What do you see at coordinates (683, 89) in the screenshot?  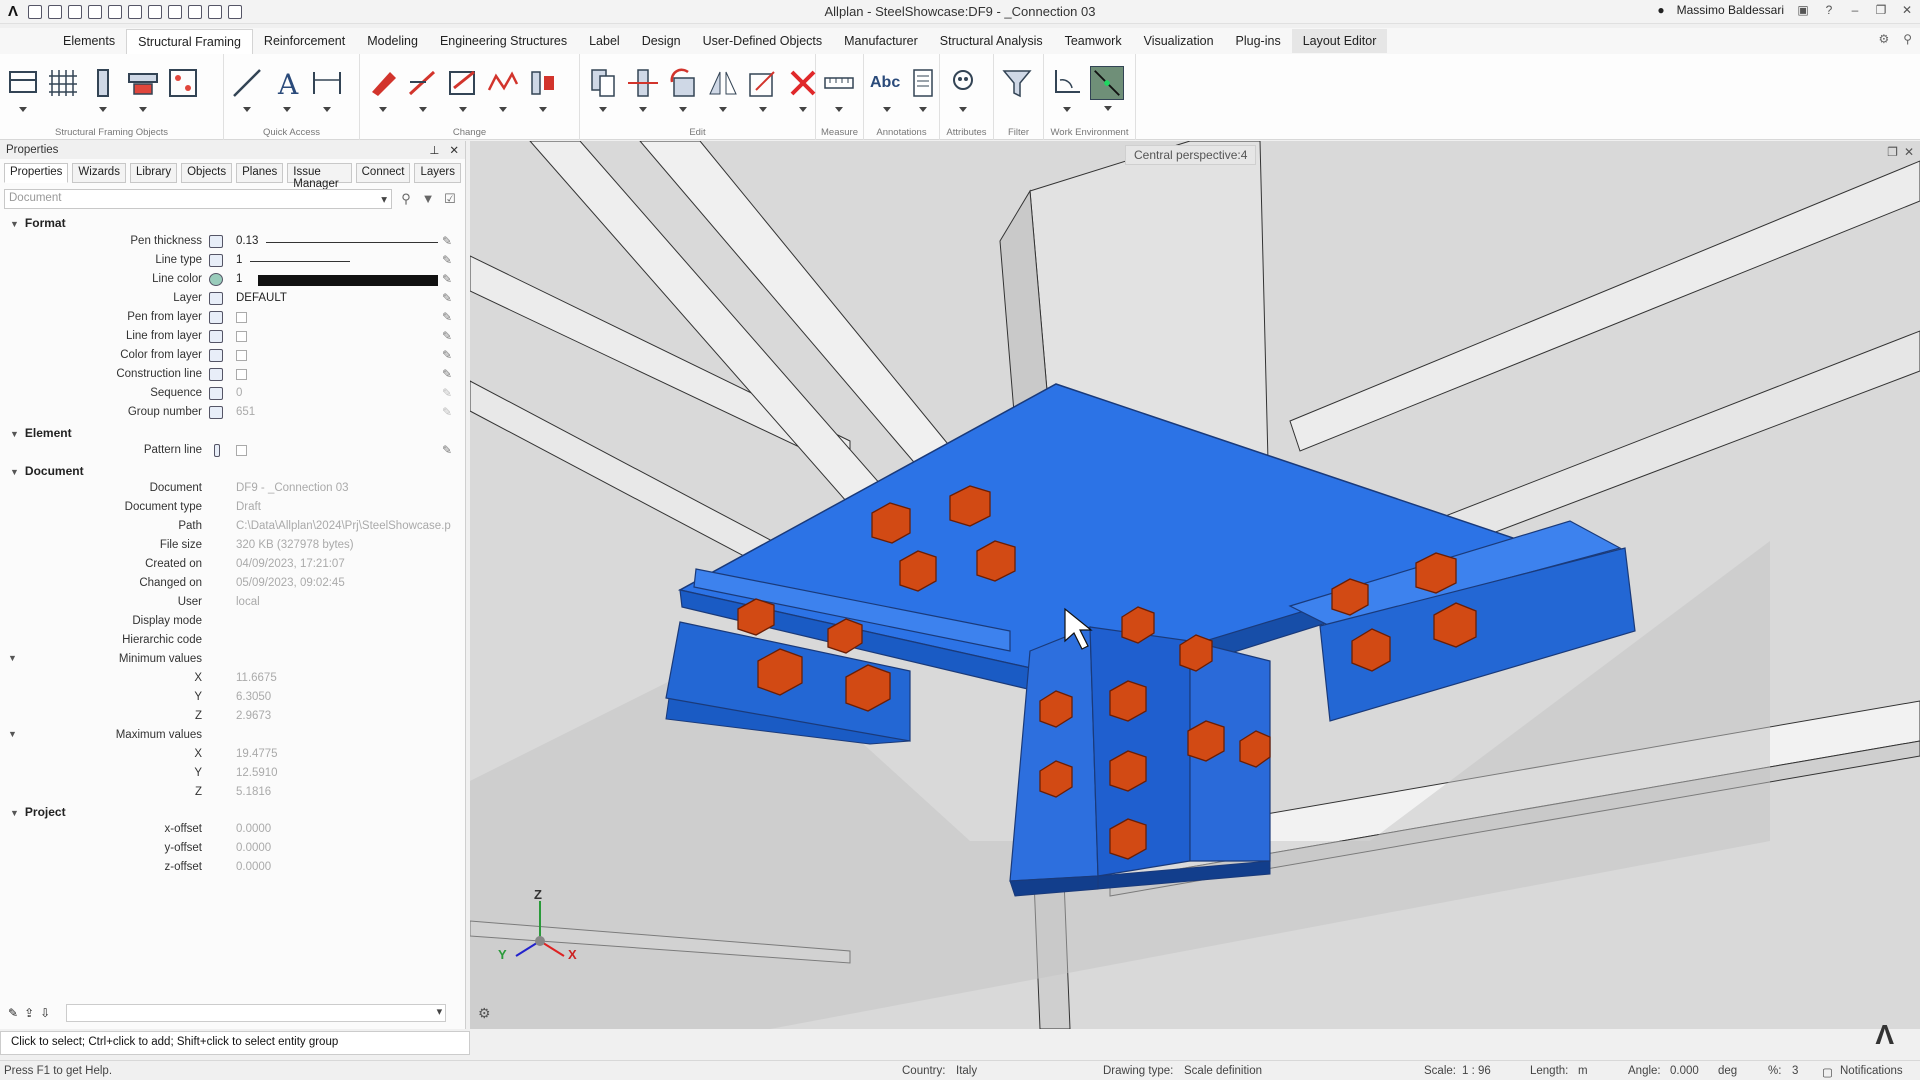 I see `rotate-icon` at bounding box center [683, 89].